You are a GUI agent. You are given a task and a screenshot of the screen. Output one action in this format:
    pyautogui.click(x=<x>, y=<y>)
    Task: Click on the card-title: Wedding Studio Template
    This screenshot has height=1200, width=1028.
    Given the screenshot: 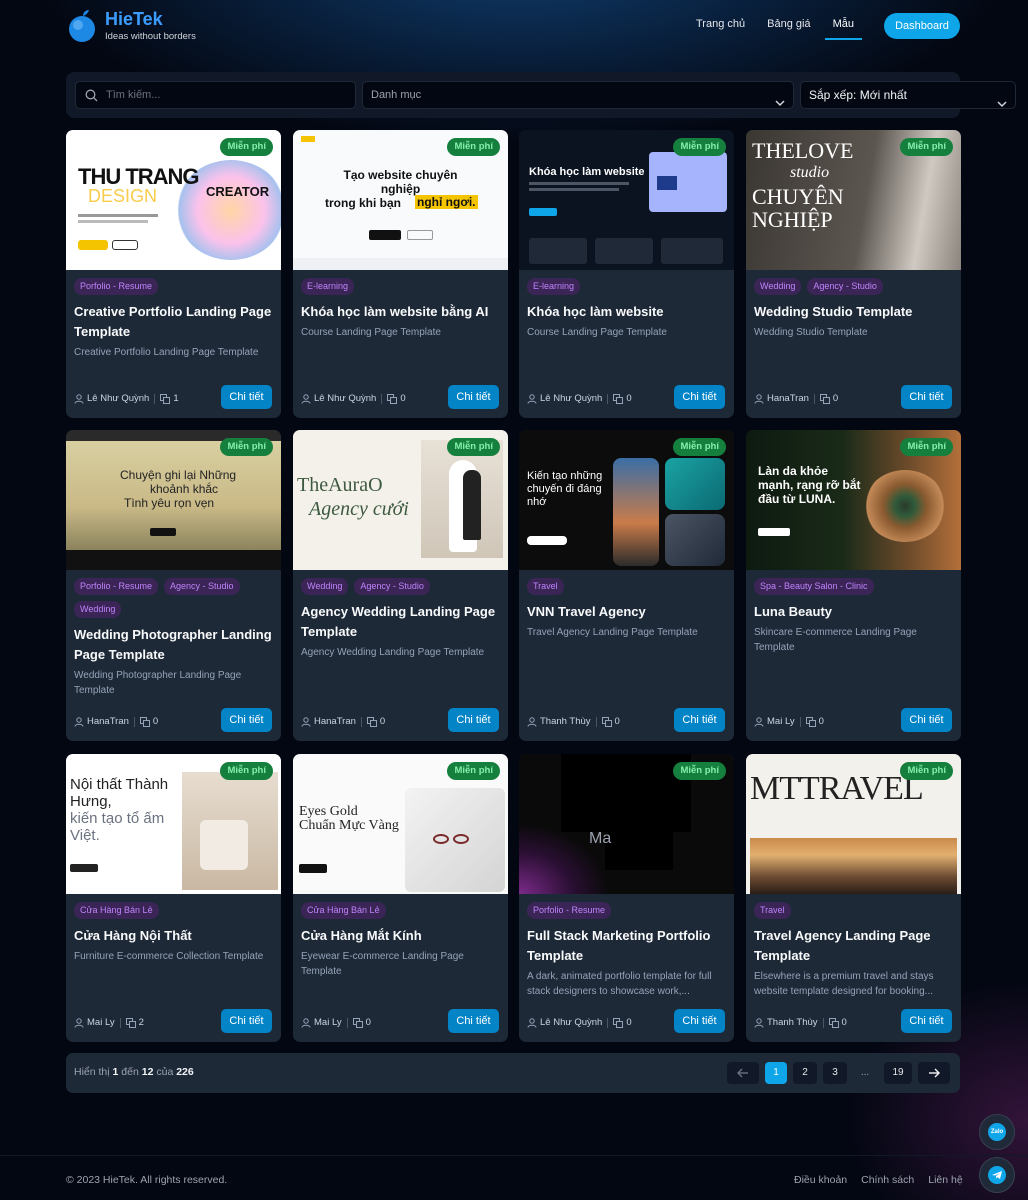 What is the action you would take?
    pyautogui.click(x=854, y=312)
    